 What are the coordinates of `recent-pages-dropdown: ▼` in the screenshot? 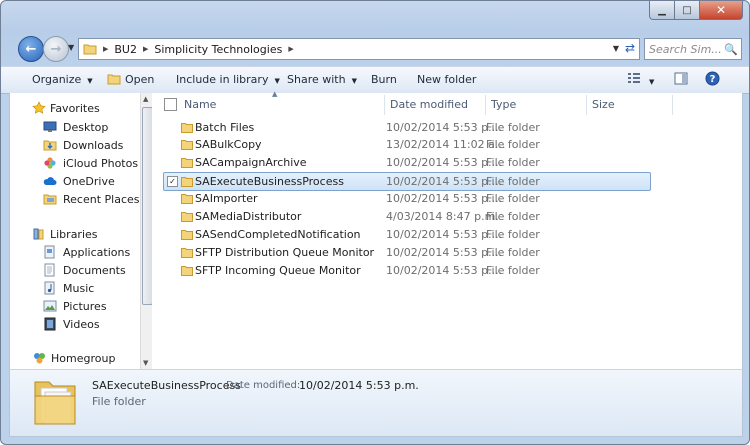 It's located at (71, 47).